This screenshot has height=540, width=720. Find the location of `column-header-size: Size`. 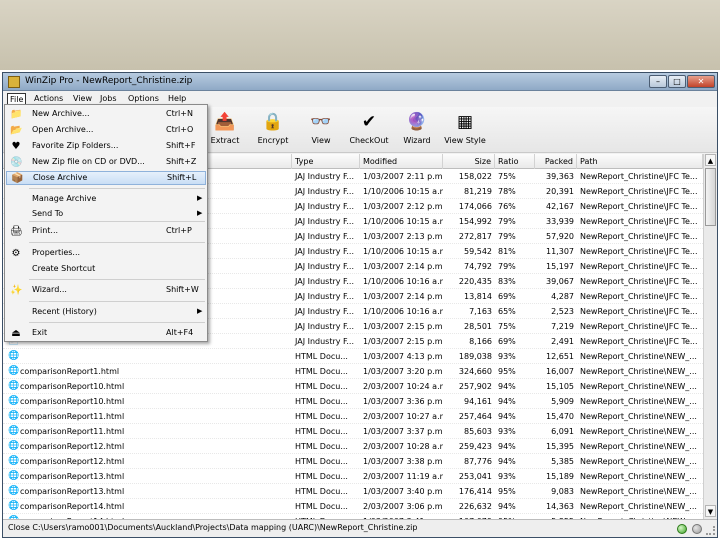

column-header-size: Size is located at coordinates (469, 161).